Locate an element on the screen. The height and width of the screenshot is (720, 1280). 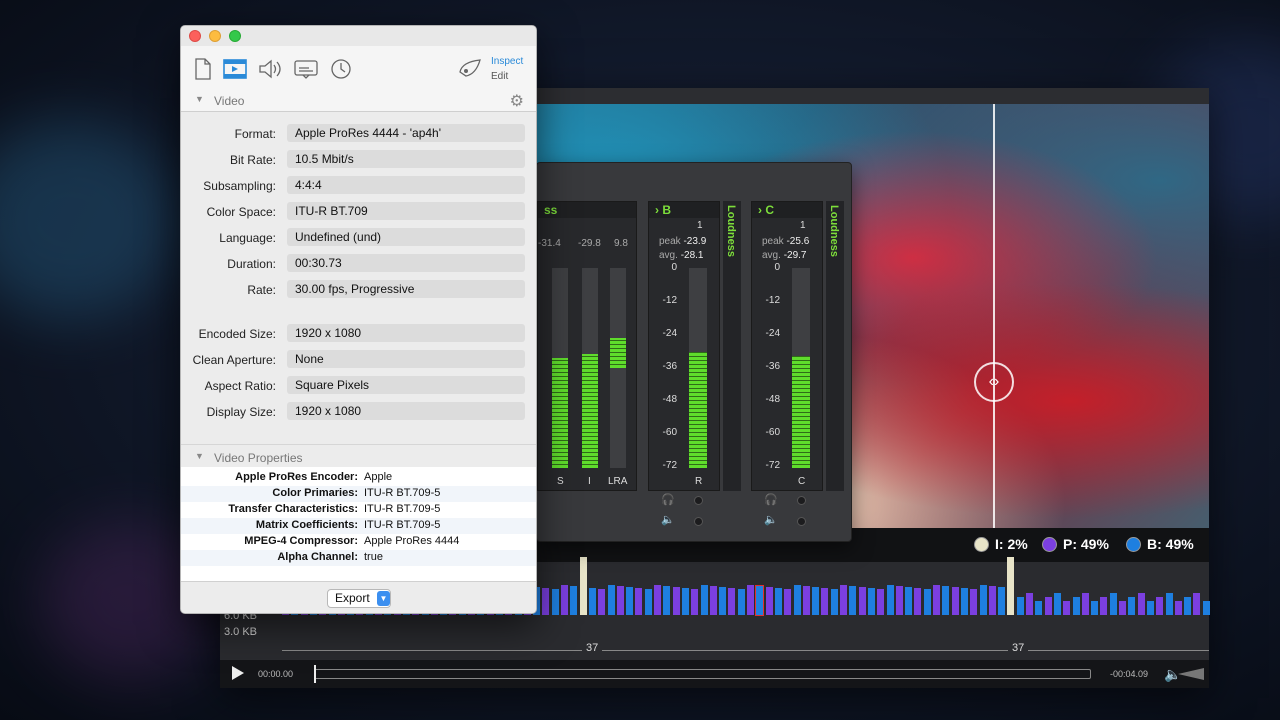
property-value: 1920 x 1080 is located at coordinates (406, 411).